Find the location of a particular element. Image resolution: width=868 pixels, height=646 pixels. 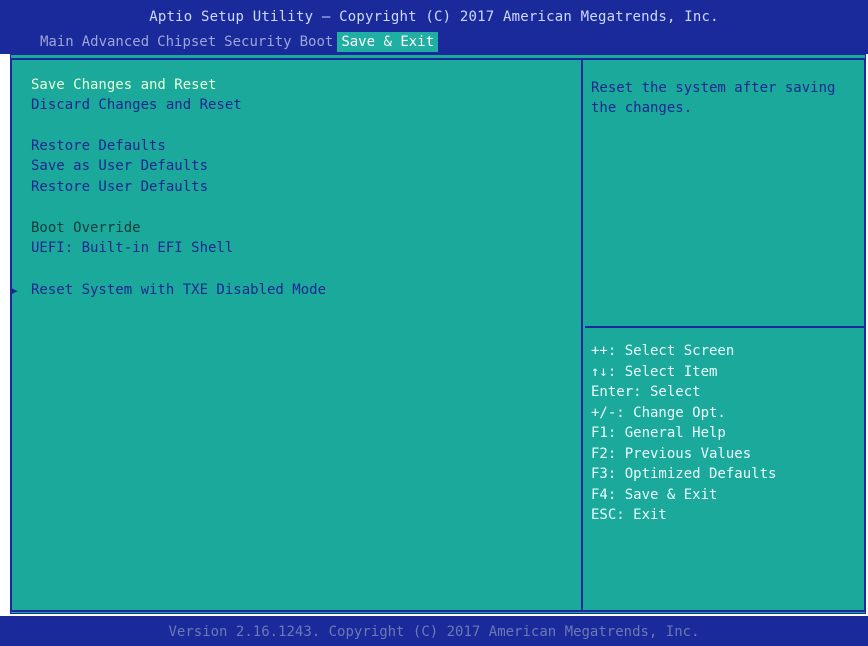

key-enter-select: Enter: Select is located at coordinates (646, 392).